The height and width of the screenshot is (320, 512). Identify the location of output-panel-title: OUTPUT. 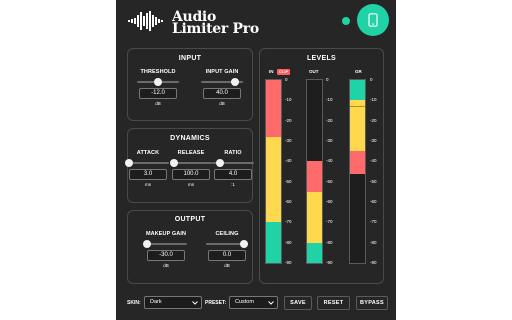
(190, 219).